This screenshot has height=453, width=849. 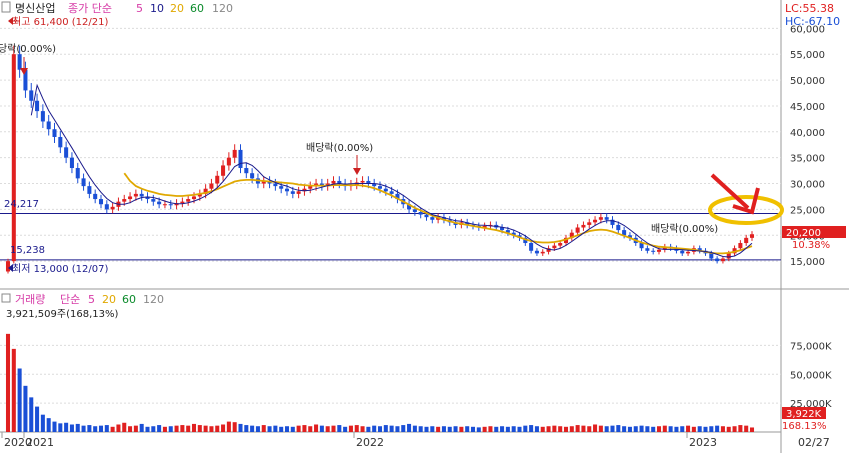 I want to click on volume-axis-ticks: 25,000K50,000K75,000K, so click(x=811, y=375).